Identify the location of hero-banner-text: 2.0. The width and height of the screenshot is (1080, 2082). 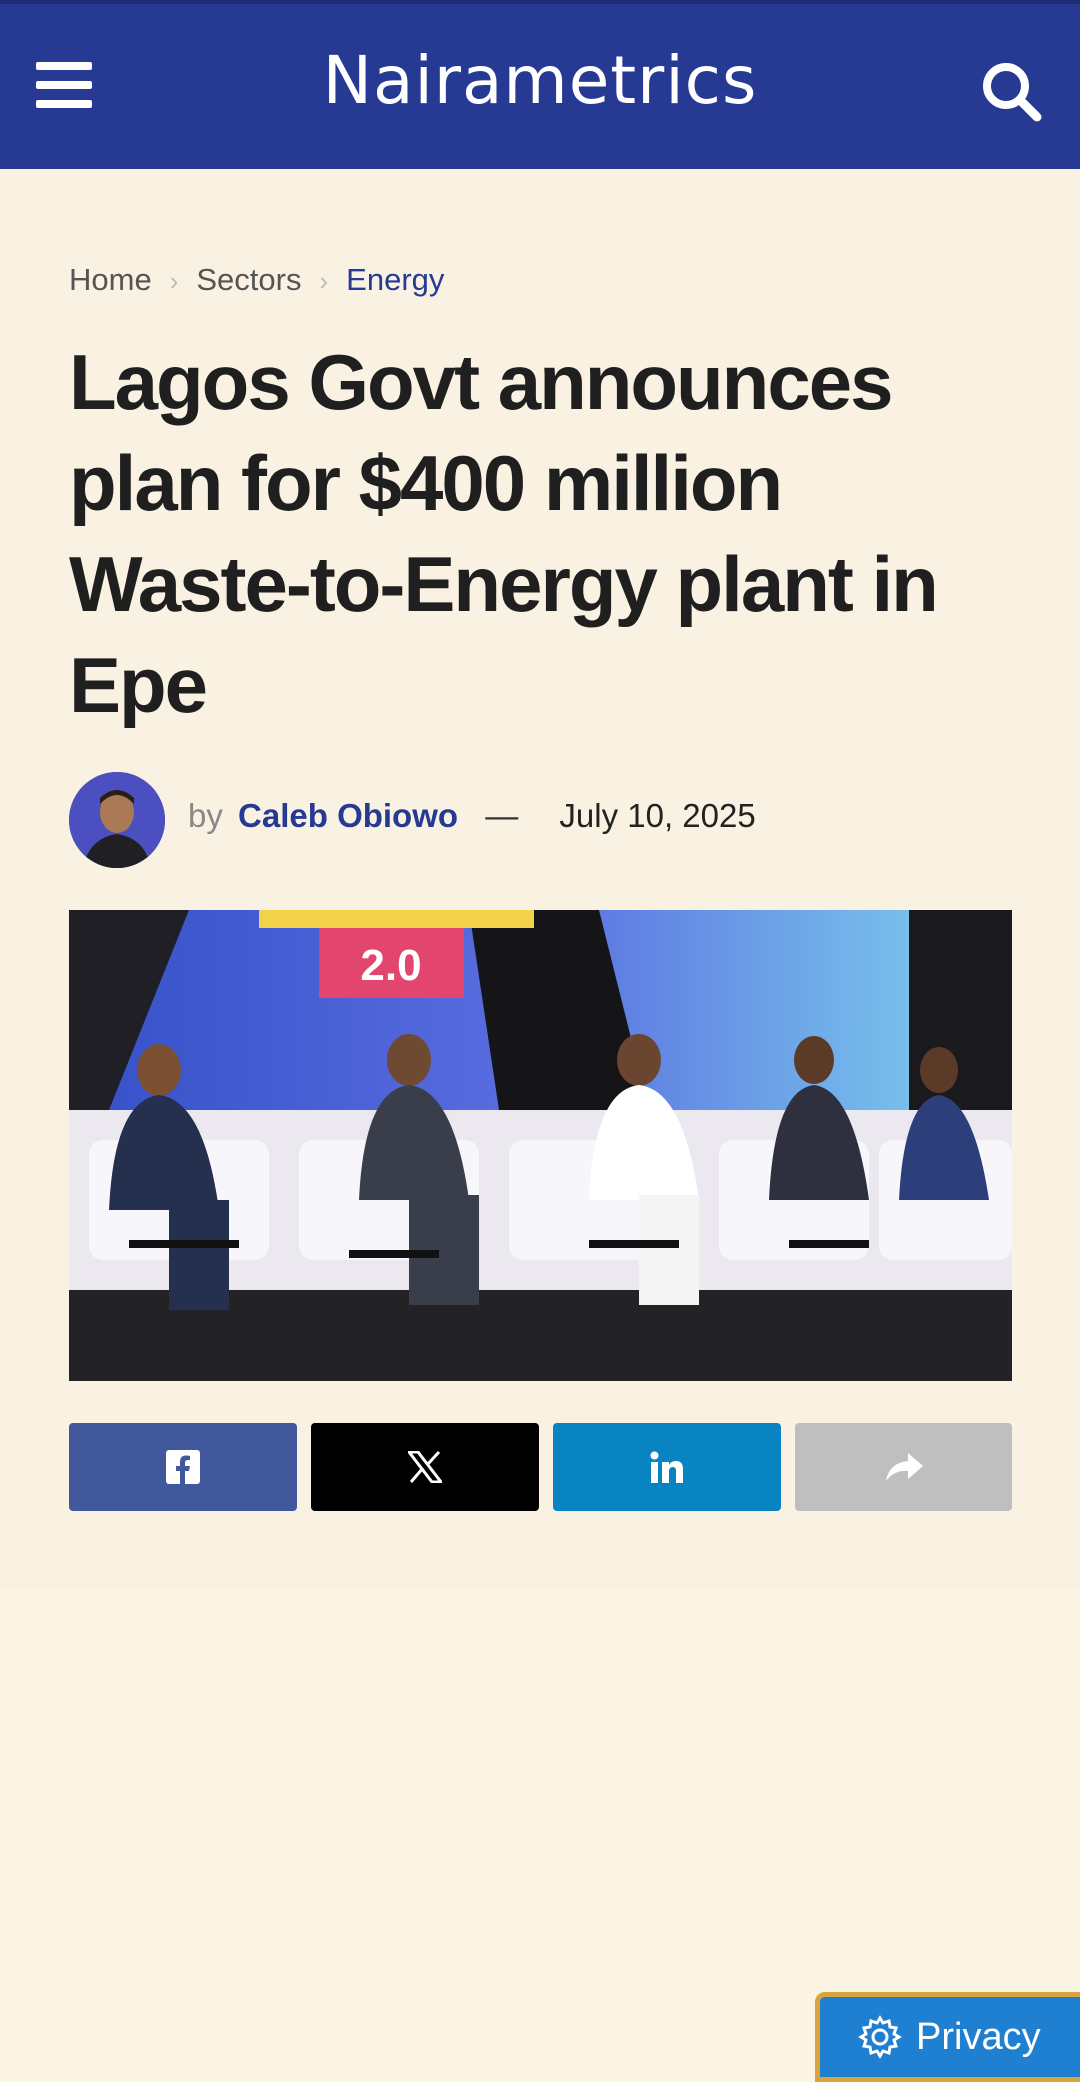
(390, 965).